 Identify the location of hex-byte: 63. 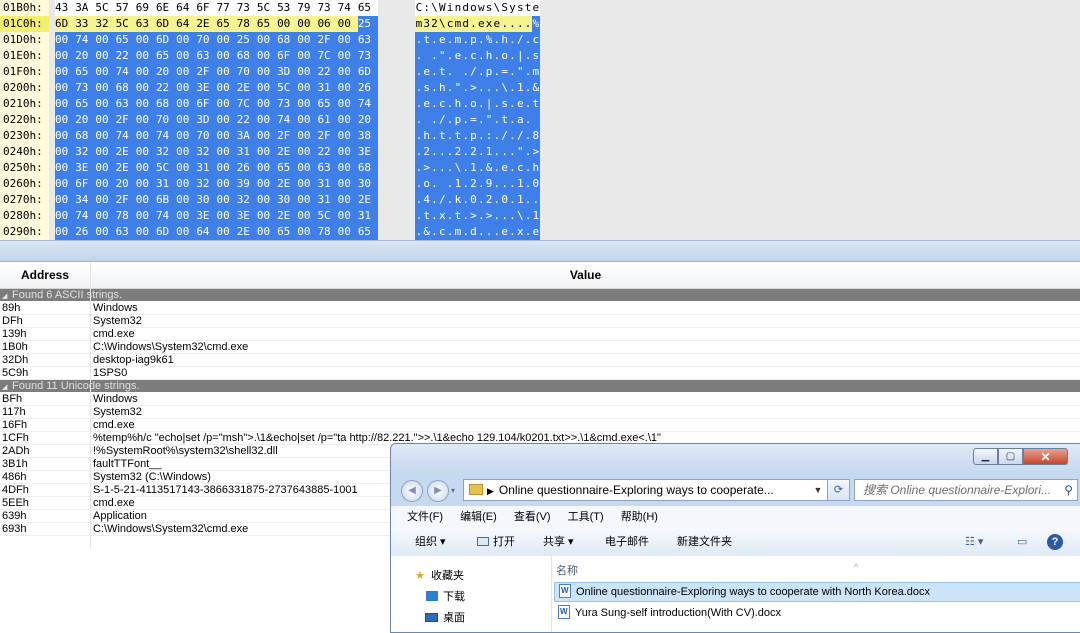
(145, 24).